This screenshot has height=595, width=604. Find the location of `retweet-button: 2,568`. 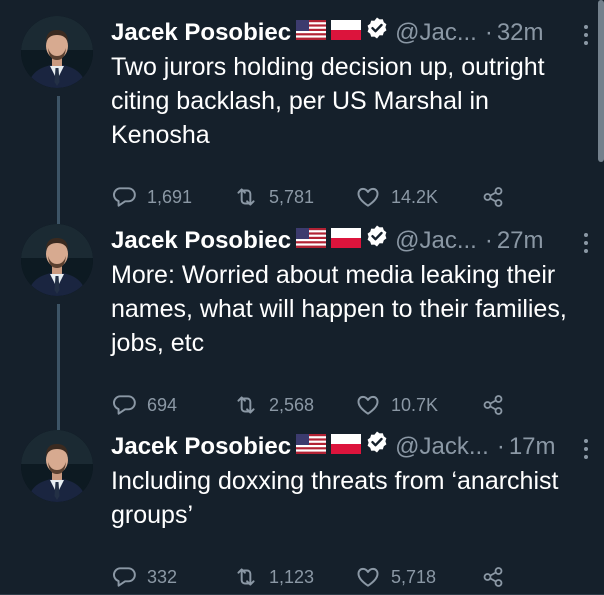

retweet-button: 2,568 is located at coordinates (294, 405).